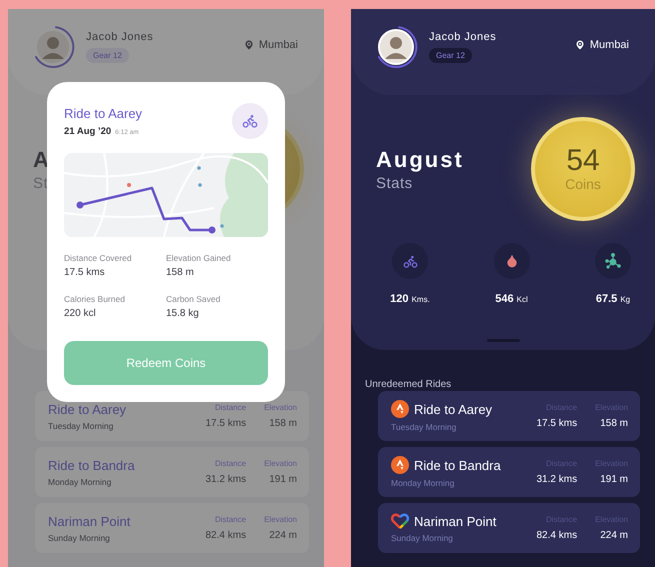 The width and height of the screenshot is (655, 567). Describe the element at coordinates (183, 313) in the screenshot. I see `stat-value: 15.8 kg` at that location.